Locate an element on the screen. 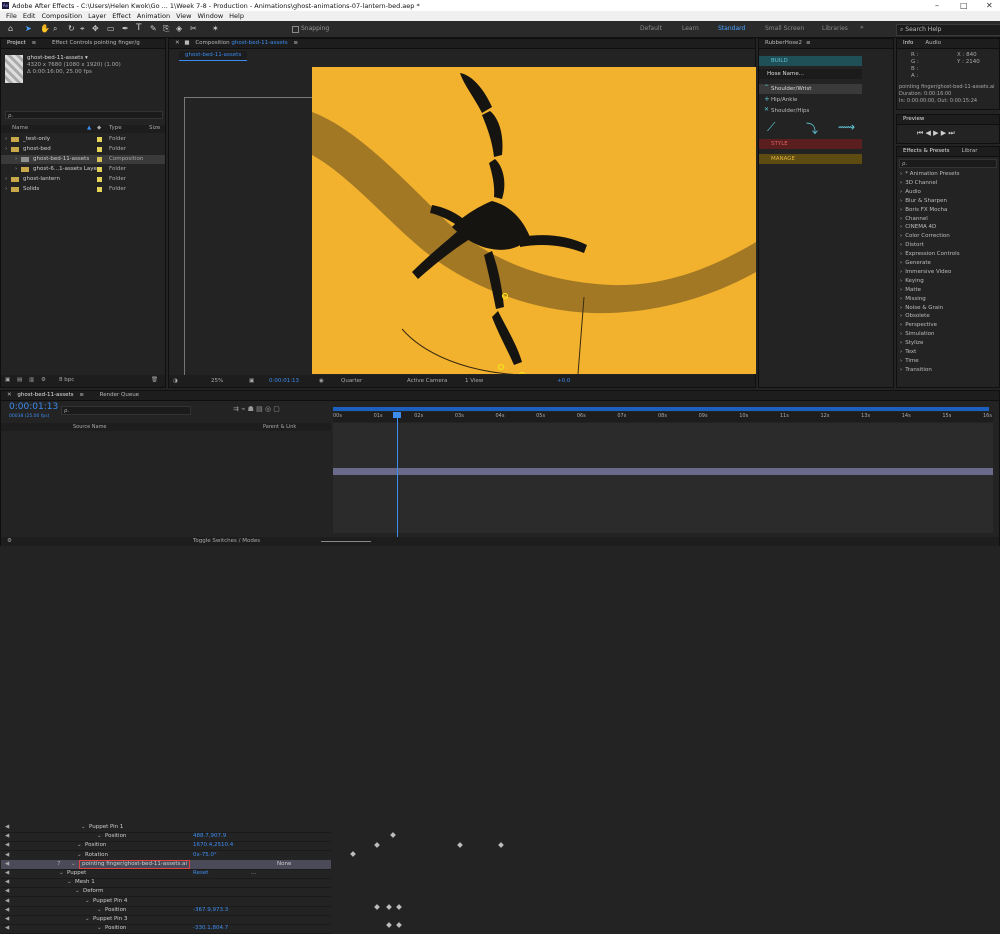 The image size is (1000, 934). current-time: 0:00:01:13 is located at coordinates (284, 381).